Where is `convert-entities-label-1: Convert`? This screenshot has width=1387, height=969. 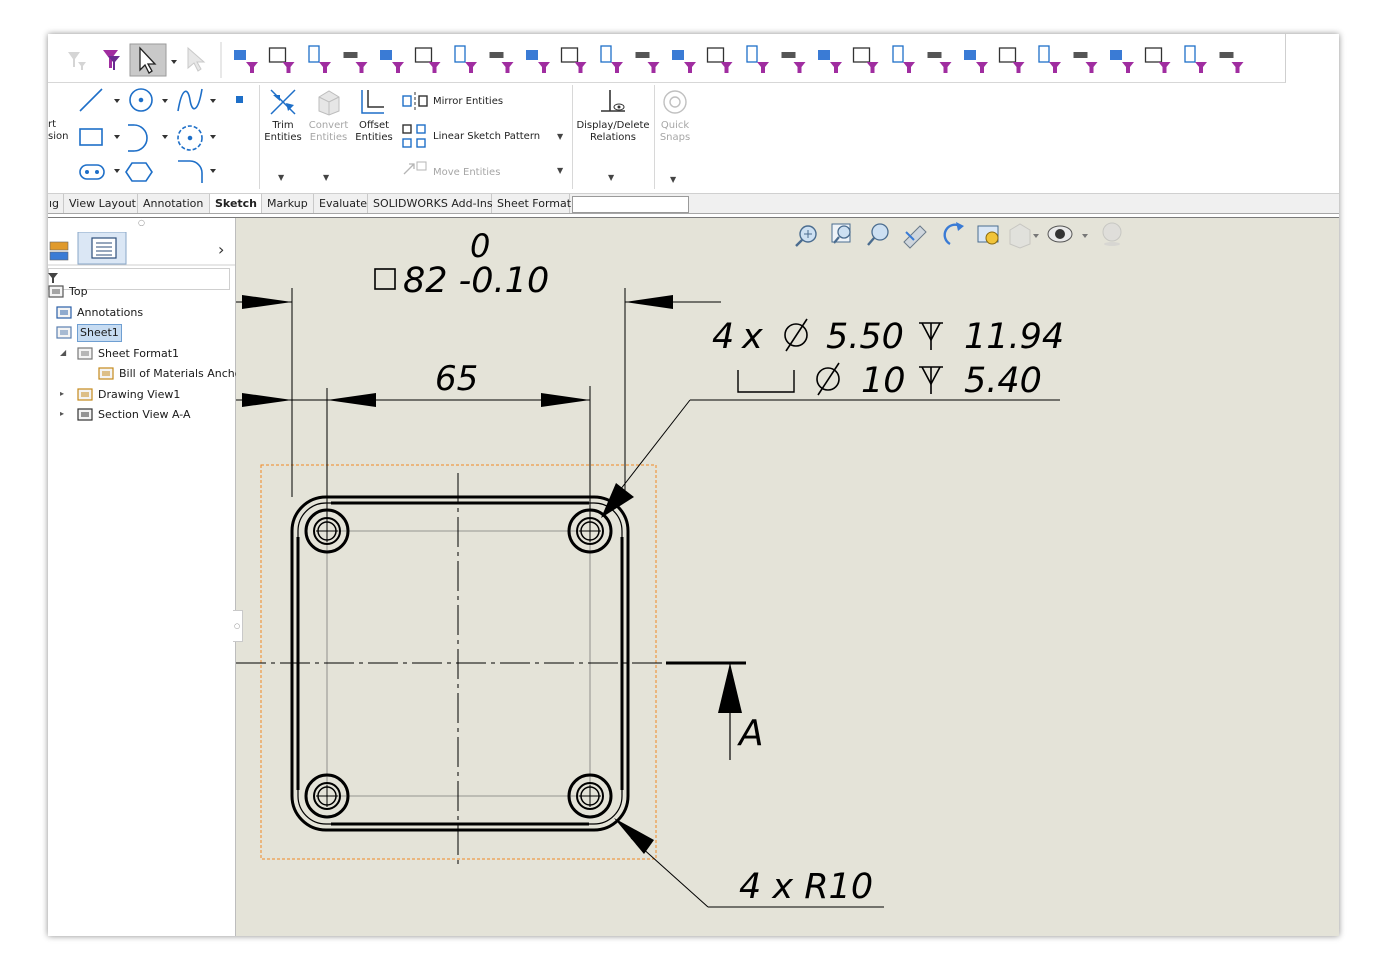 convert-entities-label-1: Convert is located at coordinates (328, 126).